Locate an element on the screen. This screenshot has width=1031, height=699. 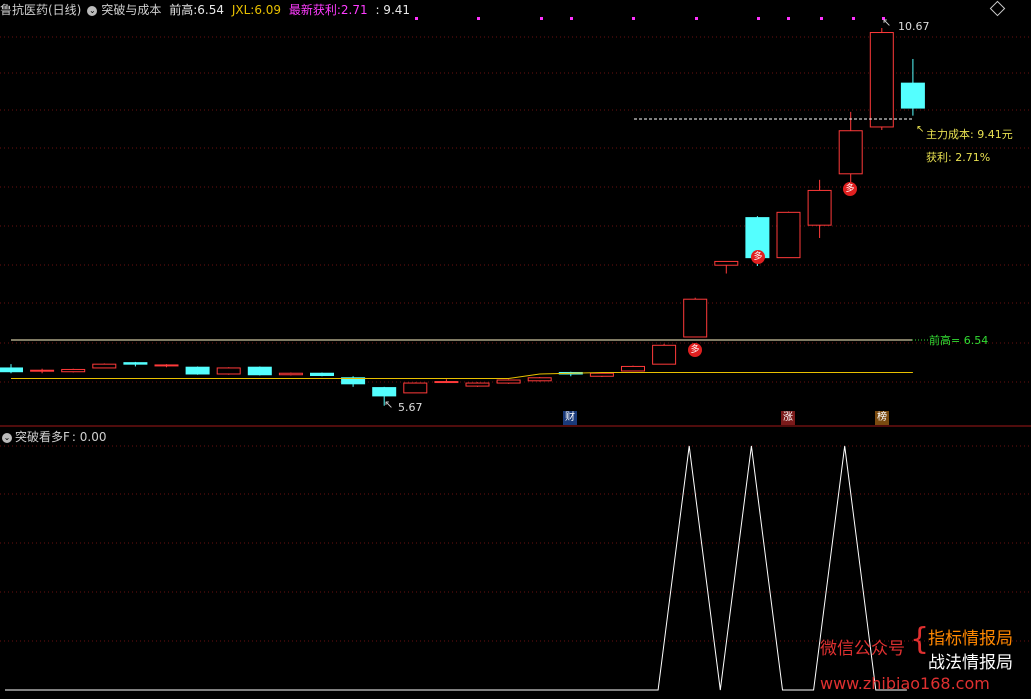
sub-panel-header: ⌄ 突破看多F: 0.00 is located at coordinates (53, 436).